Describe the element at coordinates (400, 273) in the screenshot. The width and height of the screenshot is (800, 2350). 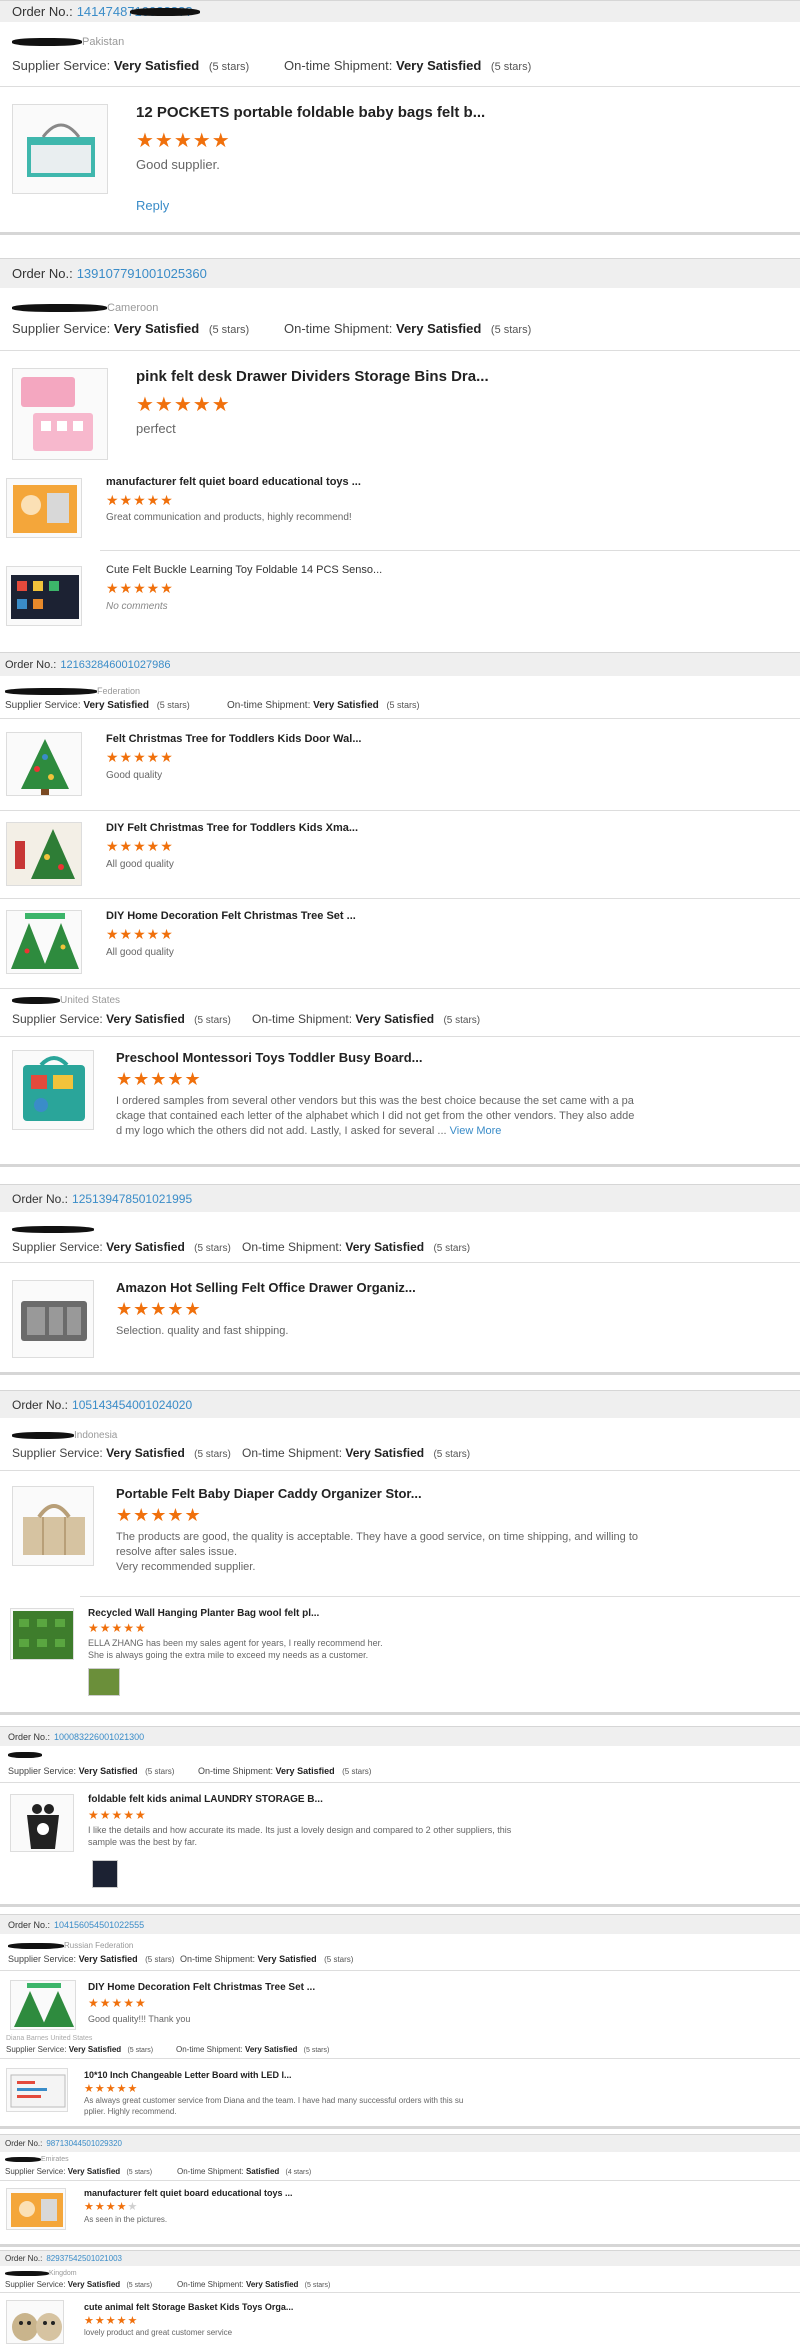
I see `order-bar: Order No.: 139107791001025360` at that location.